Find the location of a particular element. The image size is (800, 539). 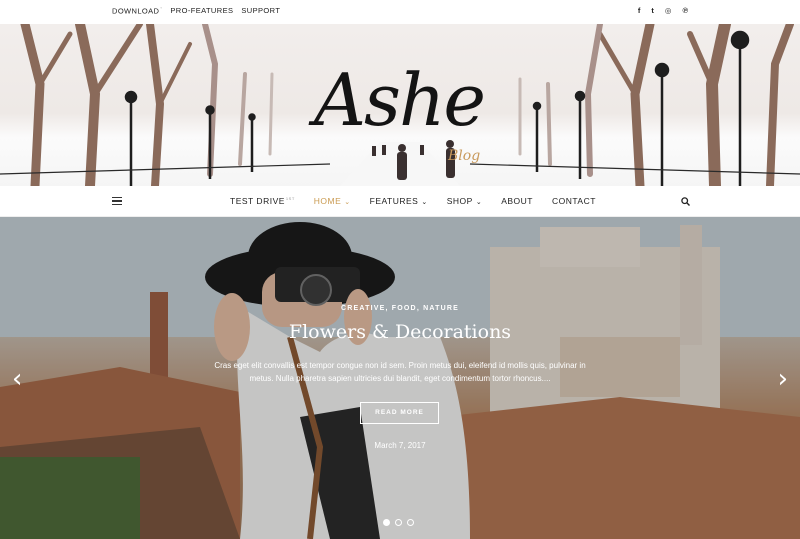

pinterest-icon: ℗ is located at coordinates (685, 10).